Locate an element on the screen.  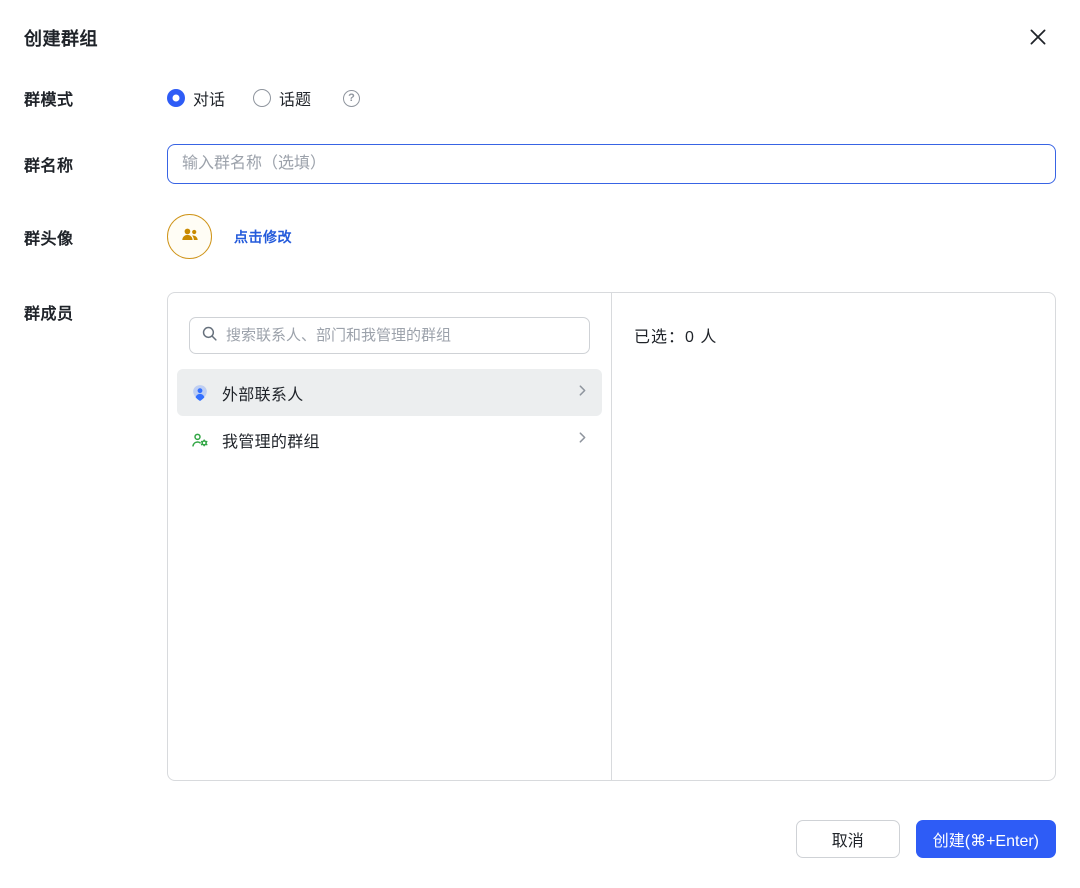
radio-unchecked-icon is located at coordinates (262, 98).